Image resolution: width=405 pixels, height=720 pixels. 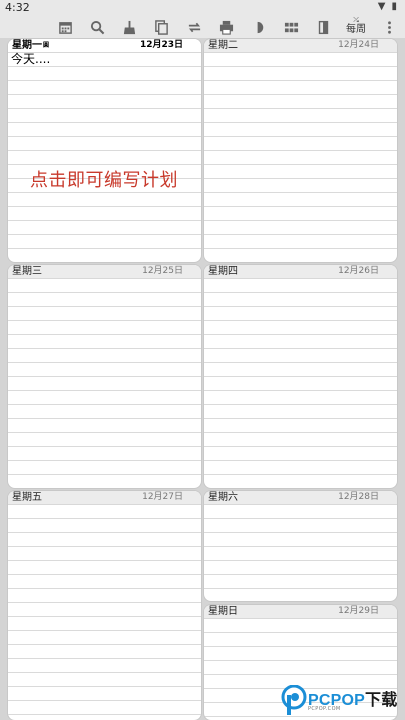 What do you see at coordinates (387, 6) in the screenshot?
I see `status-icons: ▼ ▮` at bounding box center [387, 6].